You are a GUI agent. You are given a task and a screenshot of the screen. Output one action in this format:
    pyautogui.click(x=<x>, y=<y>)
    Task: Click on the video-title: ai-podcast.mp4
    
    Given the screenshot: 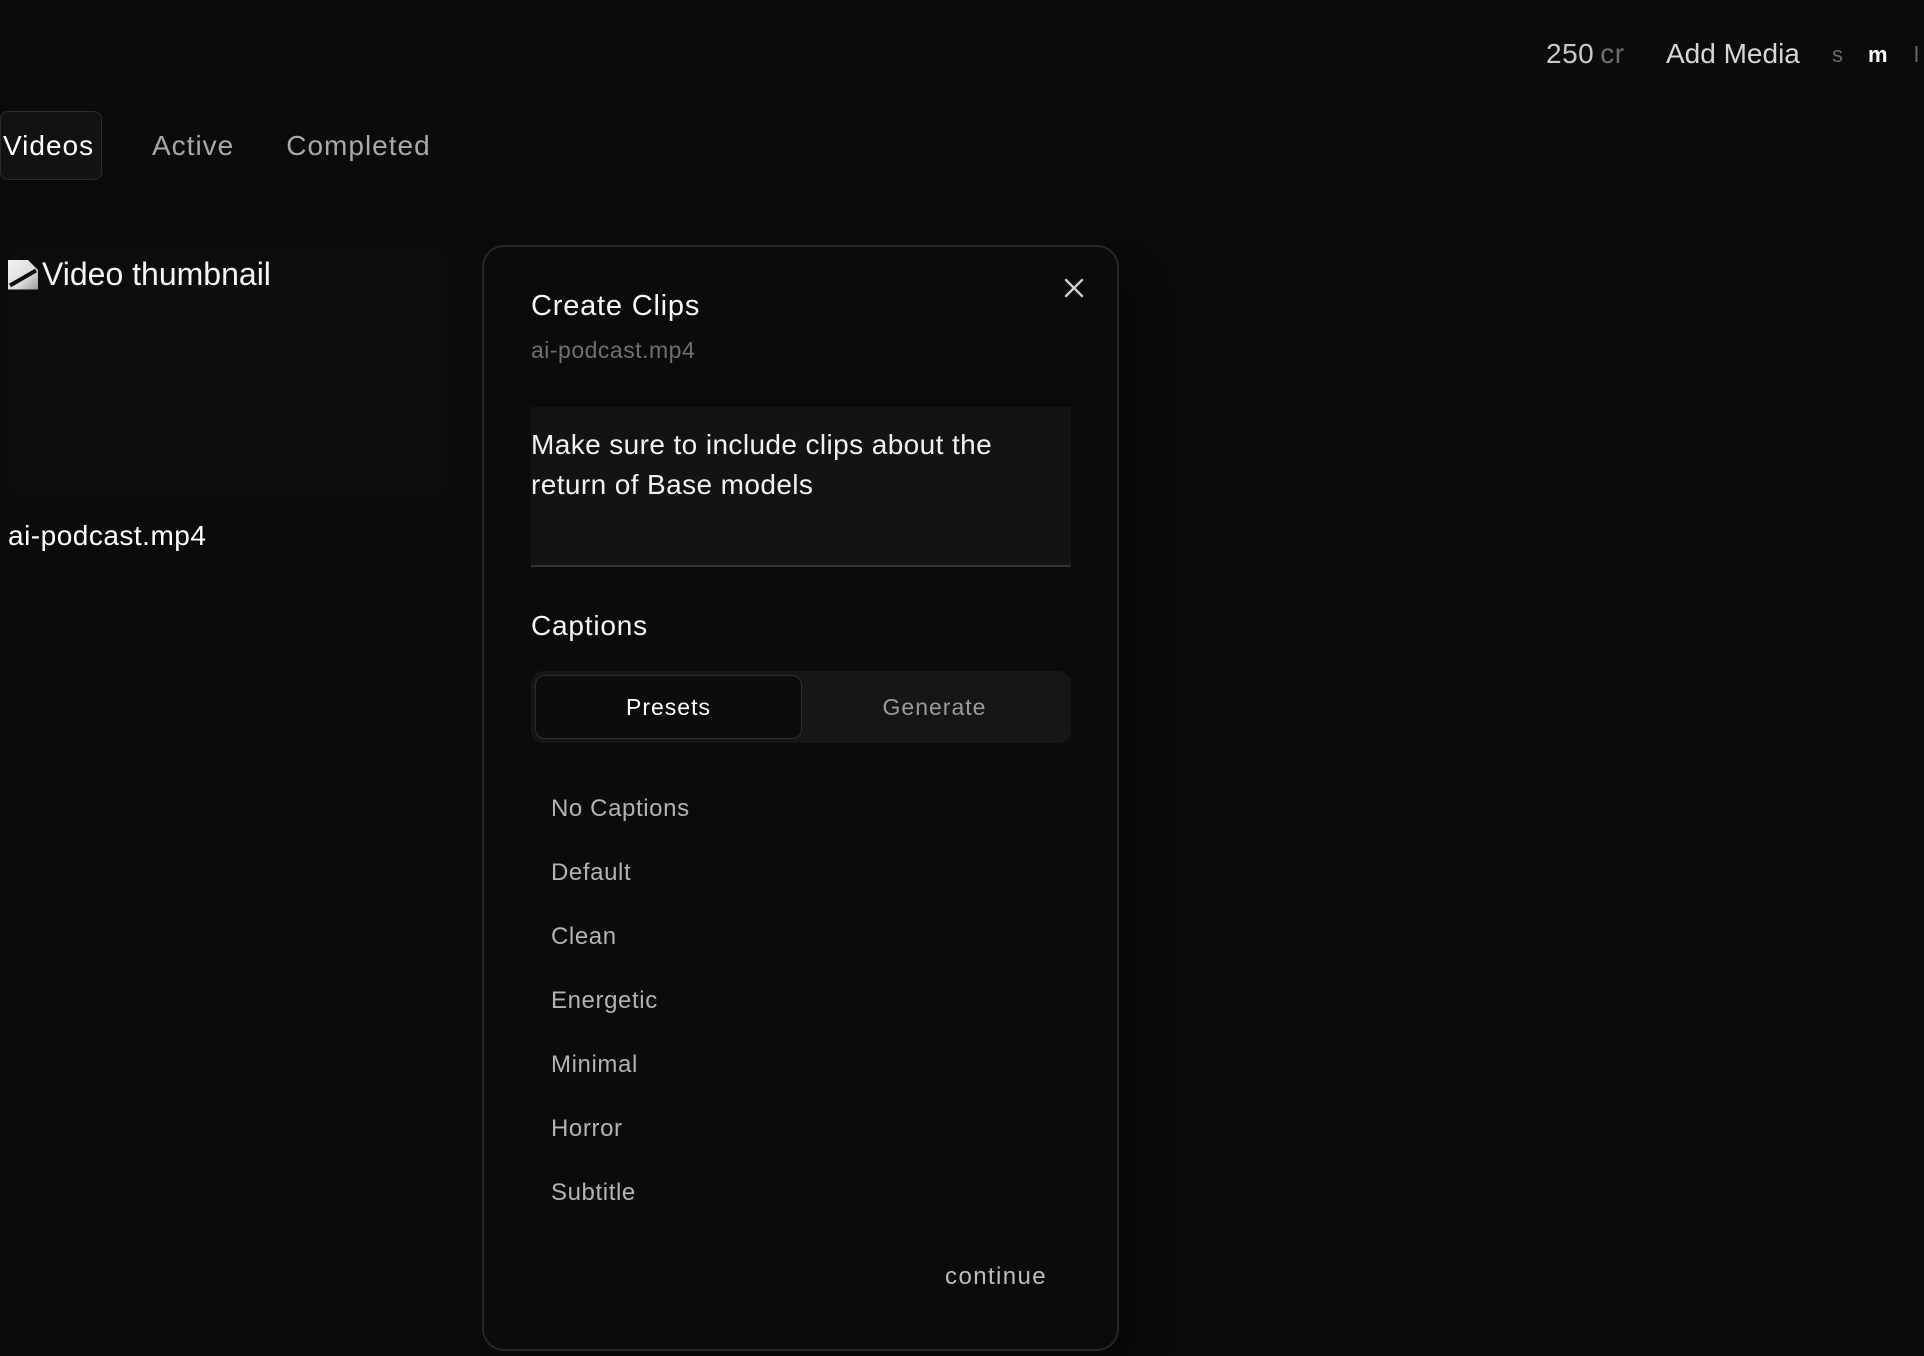 What is the action you would take?
    pyautogui.click(x=107, y=536)
    